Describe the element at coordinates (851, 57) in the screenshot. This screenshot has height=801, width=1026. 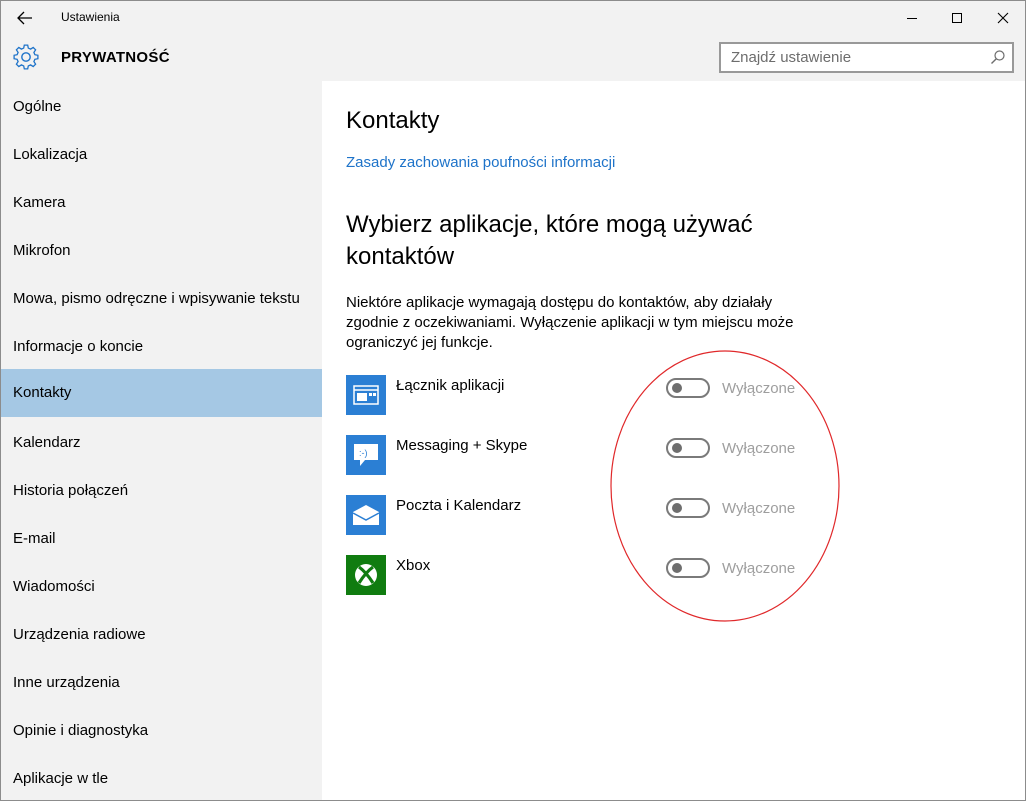
I see `search-input` at that location.